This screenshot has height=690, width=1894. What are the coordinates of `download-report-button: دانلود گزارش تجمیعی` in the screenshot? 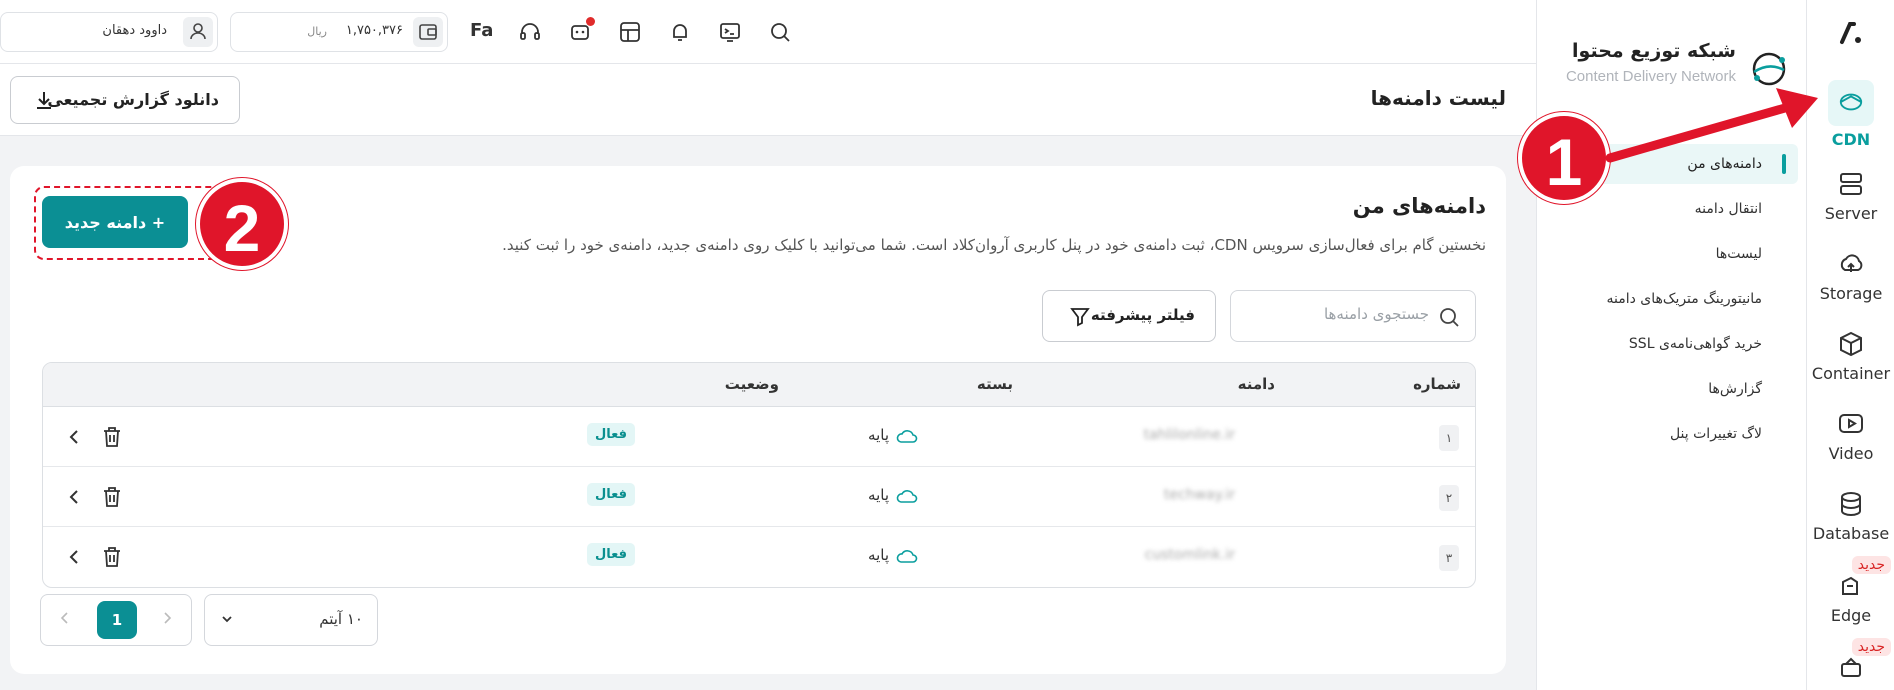 It's located at (125, 100).